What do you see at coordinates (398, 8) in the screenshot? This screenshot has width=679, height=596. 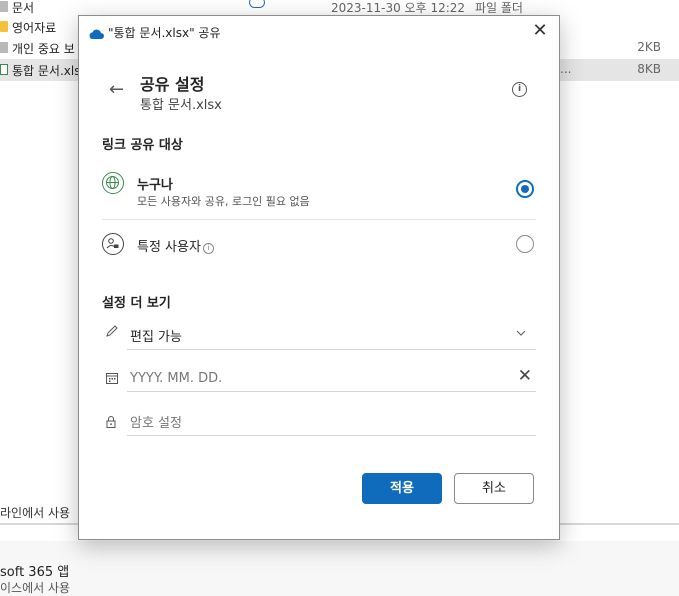 I see `file-date: 2023-11-30 오후 12:22` at bounding box center [398, 8].